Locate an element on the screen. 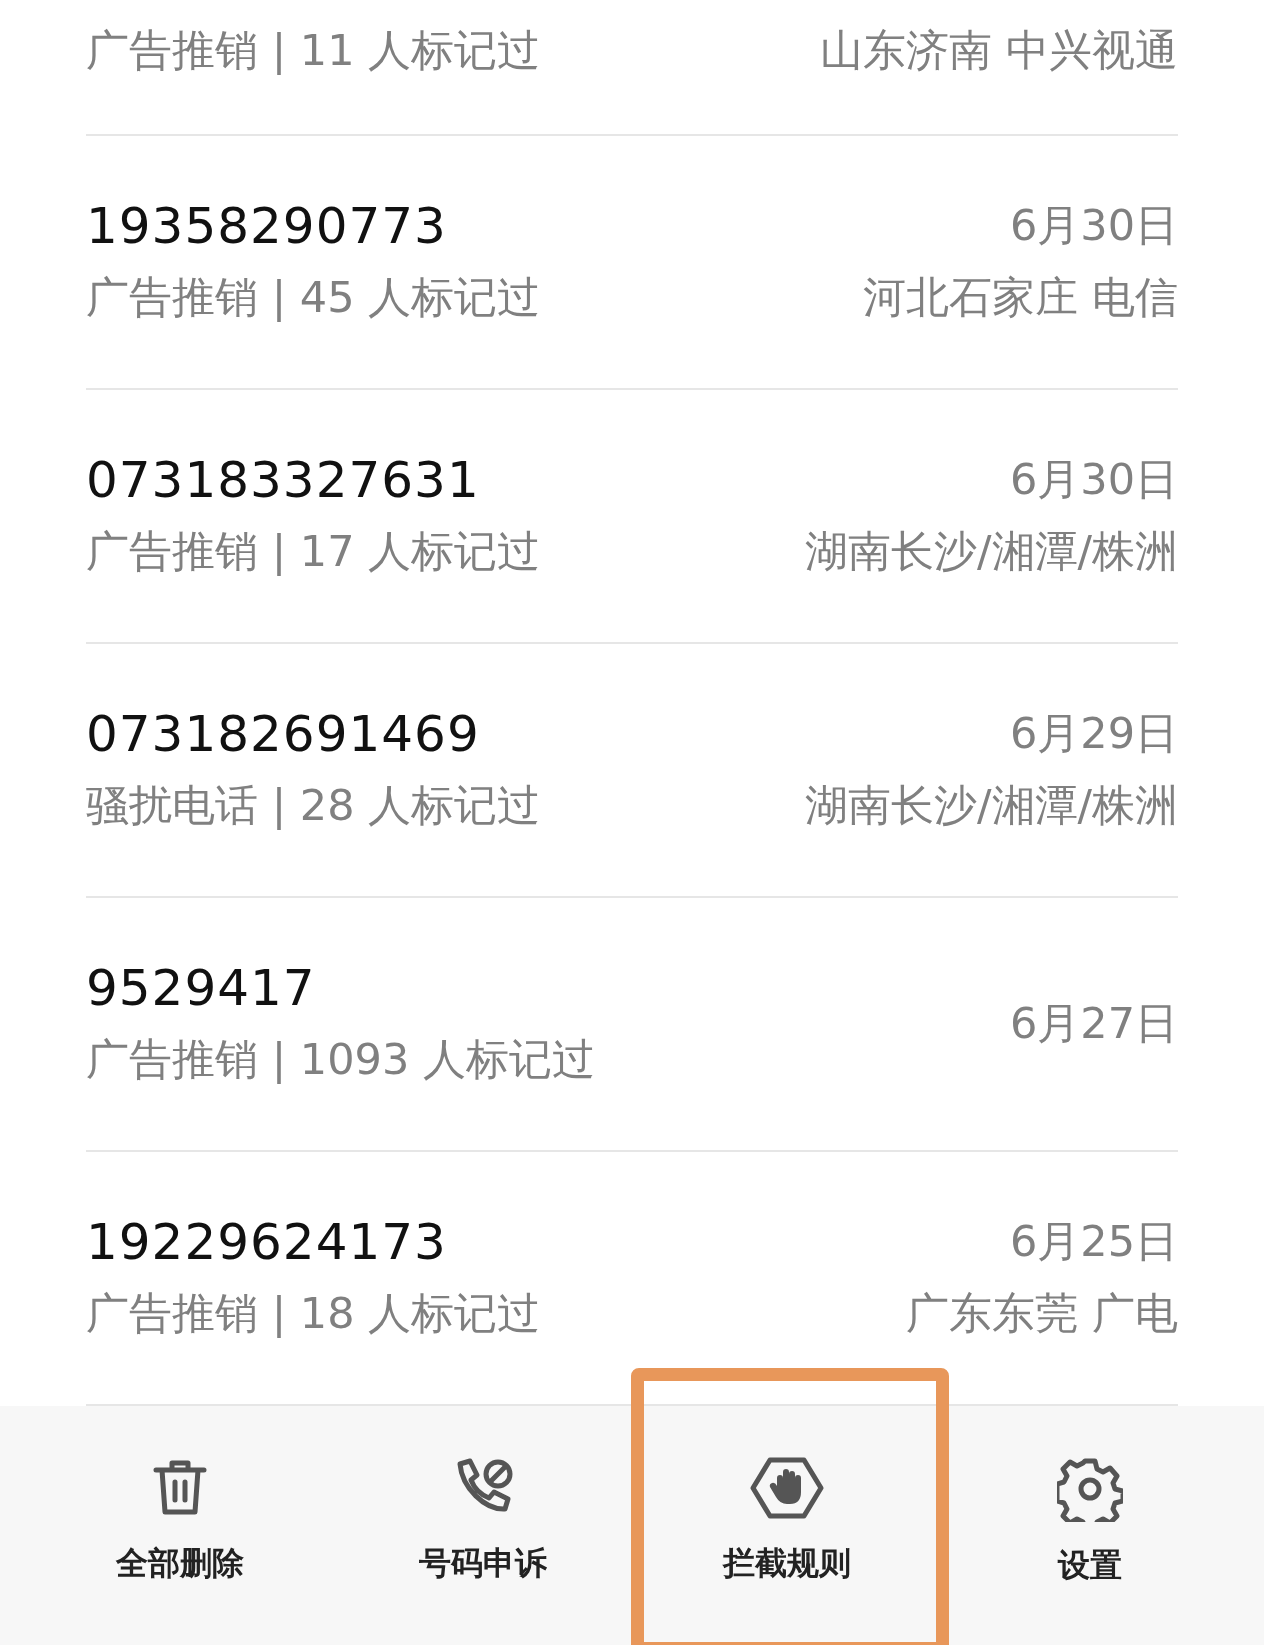 This screenshot has width=1264, height=1645. call-detail: 广告推销 | 11 人标记过 is located at coordinates (313, 50).